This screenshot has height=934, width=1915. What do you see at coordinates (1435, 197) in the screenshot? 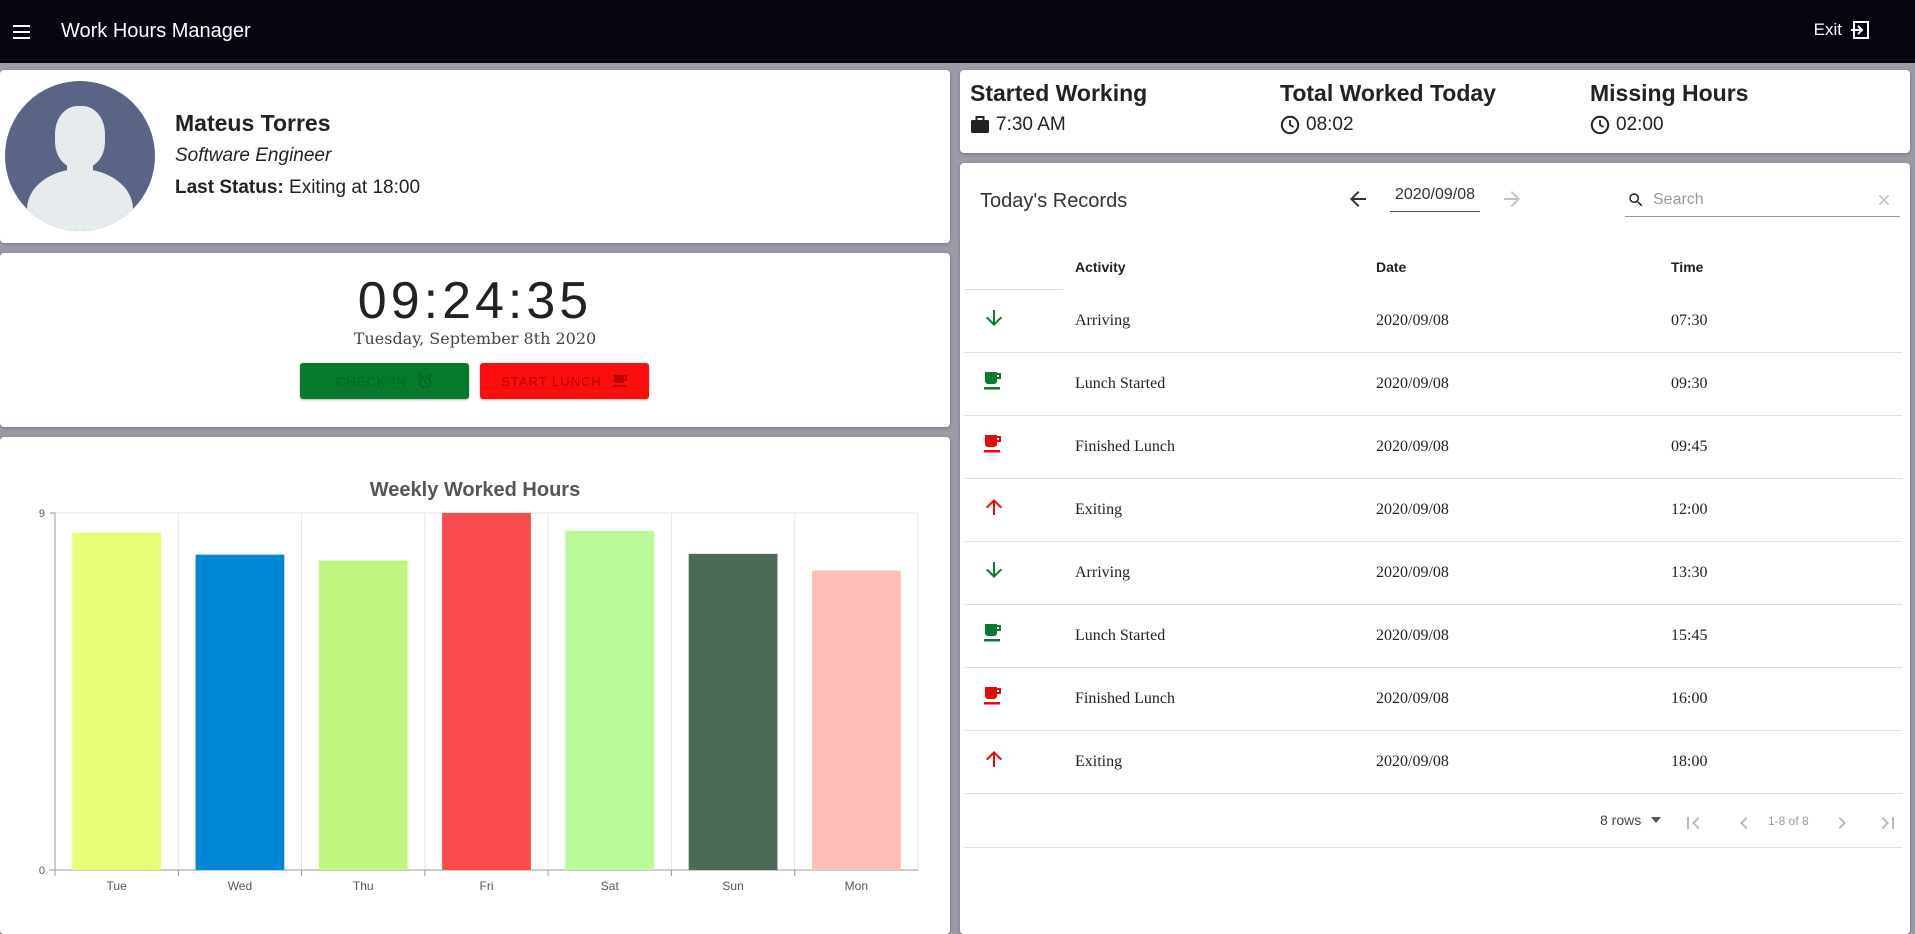
I see `date-field: 2020/09/08` at bounding box center [1435, 197].